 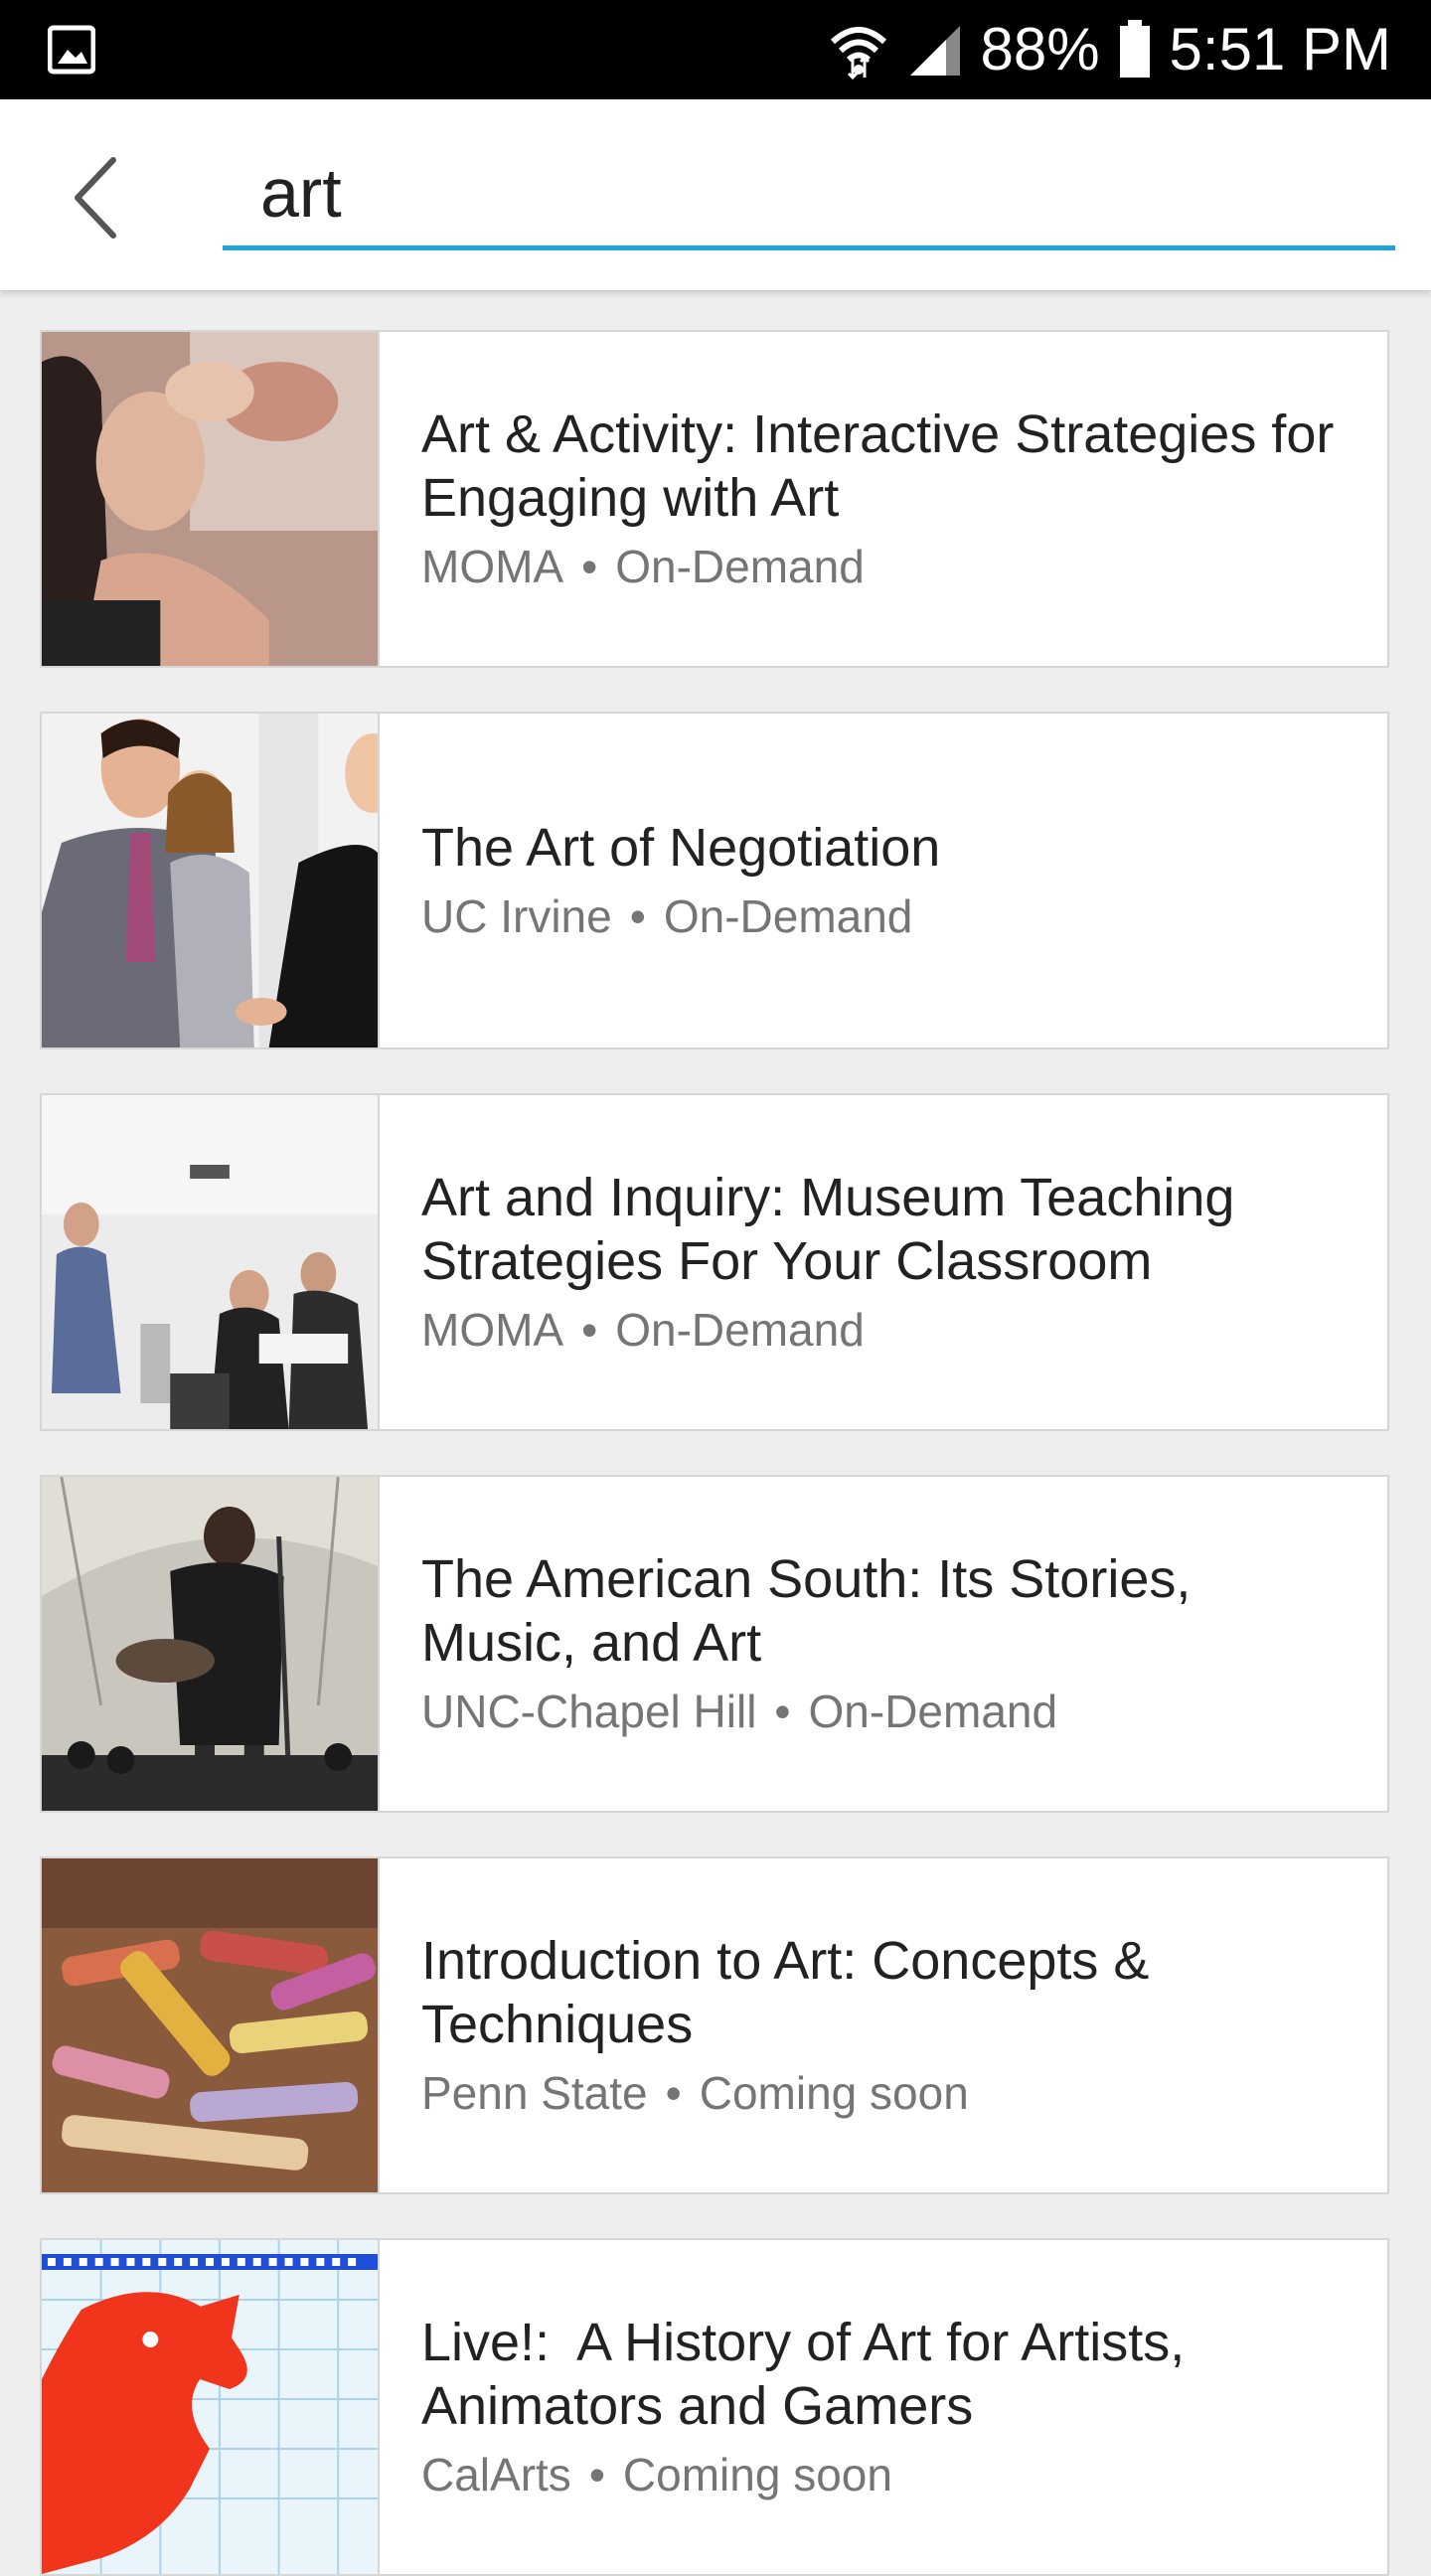 I want to click on course-meta: UC Irvine • On-Demand, so click(x=884, y=916).